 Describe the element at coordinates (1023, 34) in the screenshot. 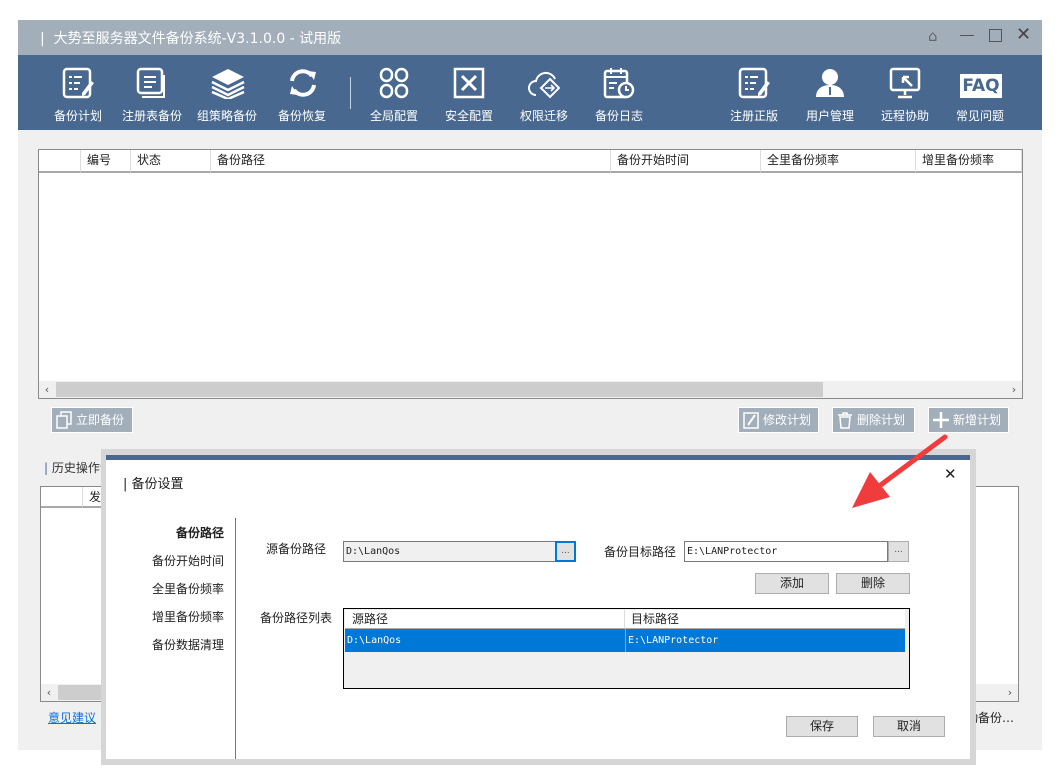

I see `close-icon: ✕` at that location.